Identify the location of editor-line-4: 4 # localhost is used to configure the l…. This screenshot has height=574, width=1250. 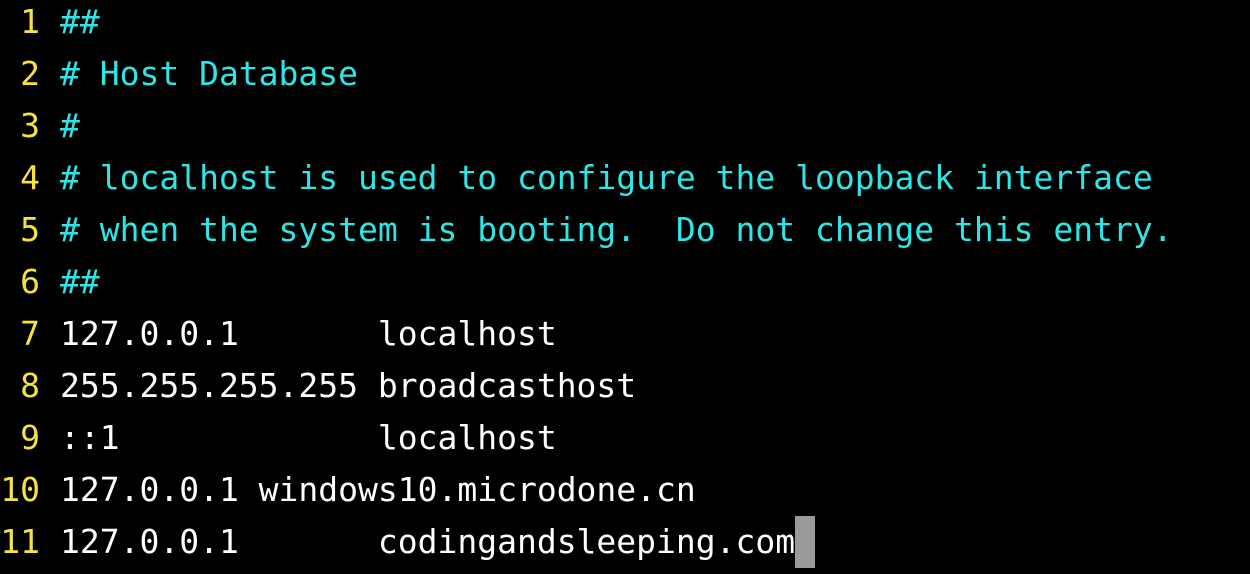
(576, 178).